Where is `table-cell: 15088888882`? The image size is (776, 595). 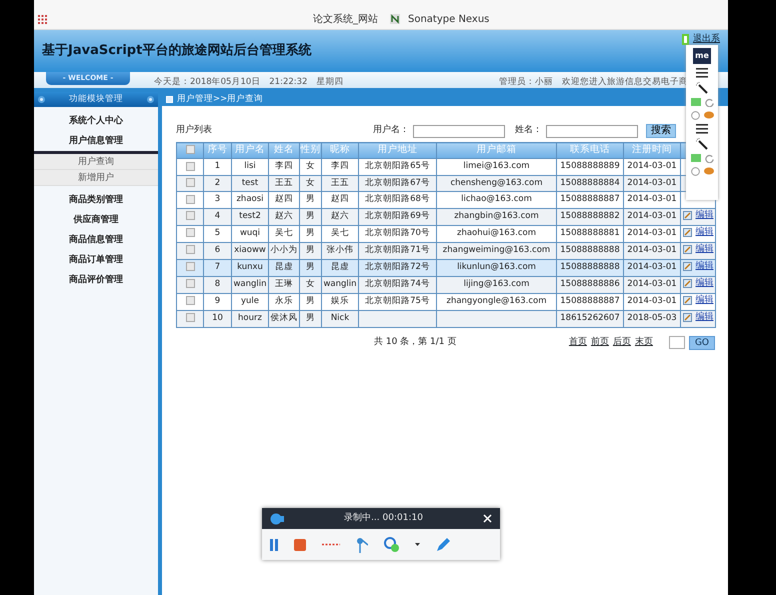
table-cell: 15088888882 is located at coordinates (590, 216).